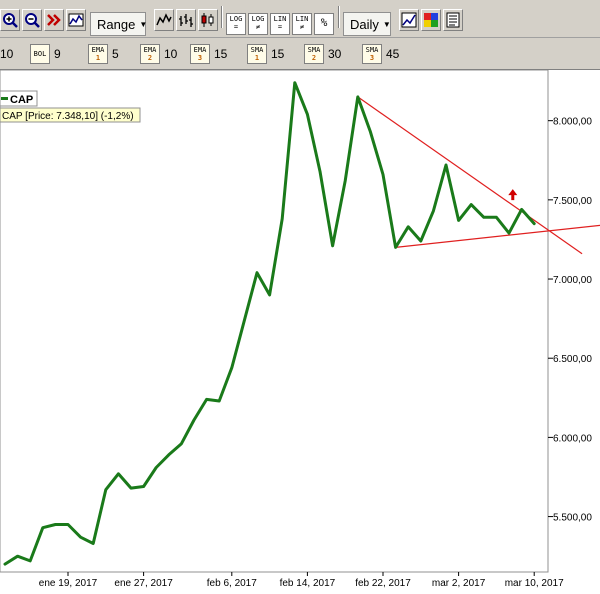 The image size is (600, 594). I want to click on lin-equal-bottom: =, so click(280, 27).